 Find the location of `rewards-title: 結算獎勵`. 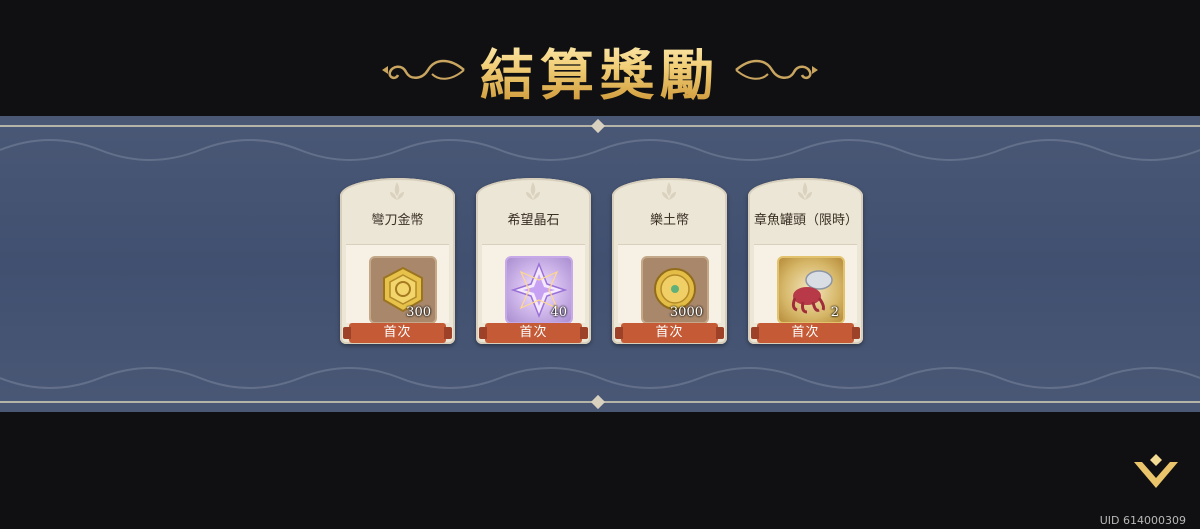

rewards-title: 結算獎勵 is located at coordinates (600, 70).